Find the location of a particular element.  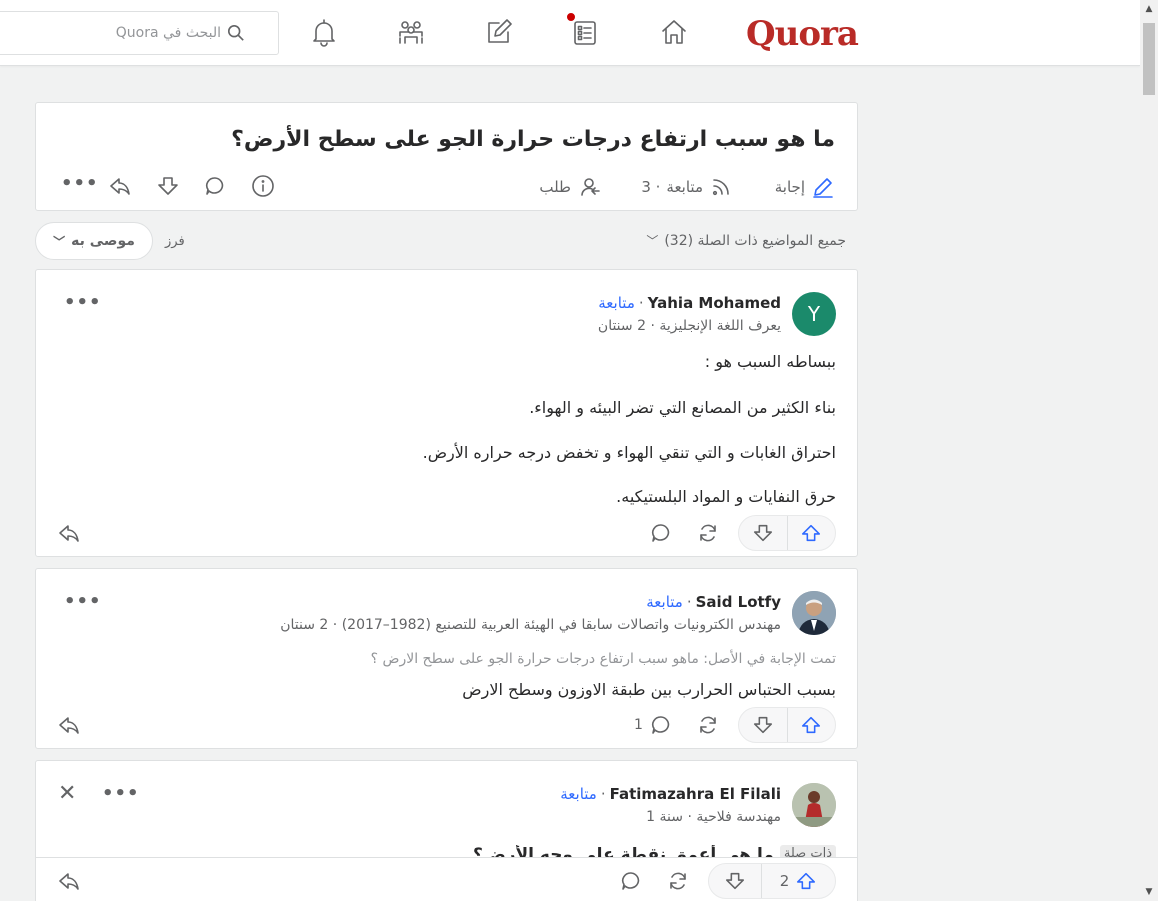

author-name: Yahia Mohamed is located at coordinates (714, 303).